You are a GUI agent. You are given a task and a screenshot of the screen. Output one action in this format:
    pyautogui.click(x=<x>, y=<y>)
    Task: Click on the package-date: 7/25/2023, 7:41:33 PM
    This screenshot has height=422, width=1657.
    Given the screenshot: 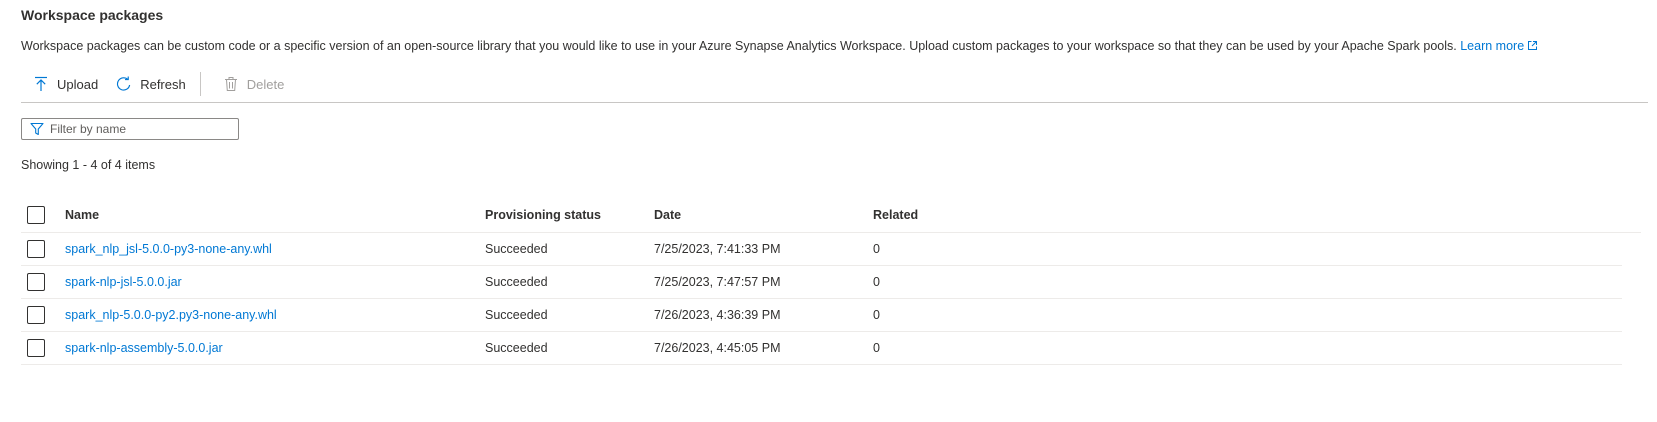 What is the action you would take?
    pyautogui.click(x=717, y=249)
    